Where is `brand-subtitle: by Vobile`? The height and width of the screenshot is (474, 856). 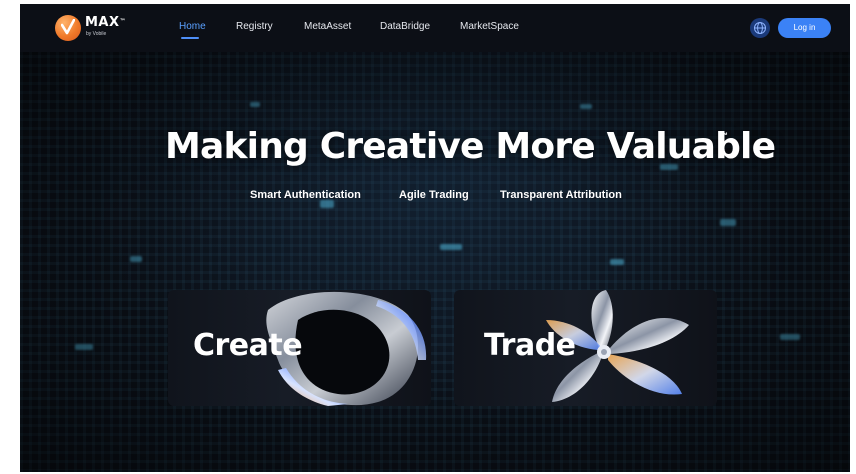 brand-subtitle: by Vobile is located at coordinates (96, 34).